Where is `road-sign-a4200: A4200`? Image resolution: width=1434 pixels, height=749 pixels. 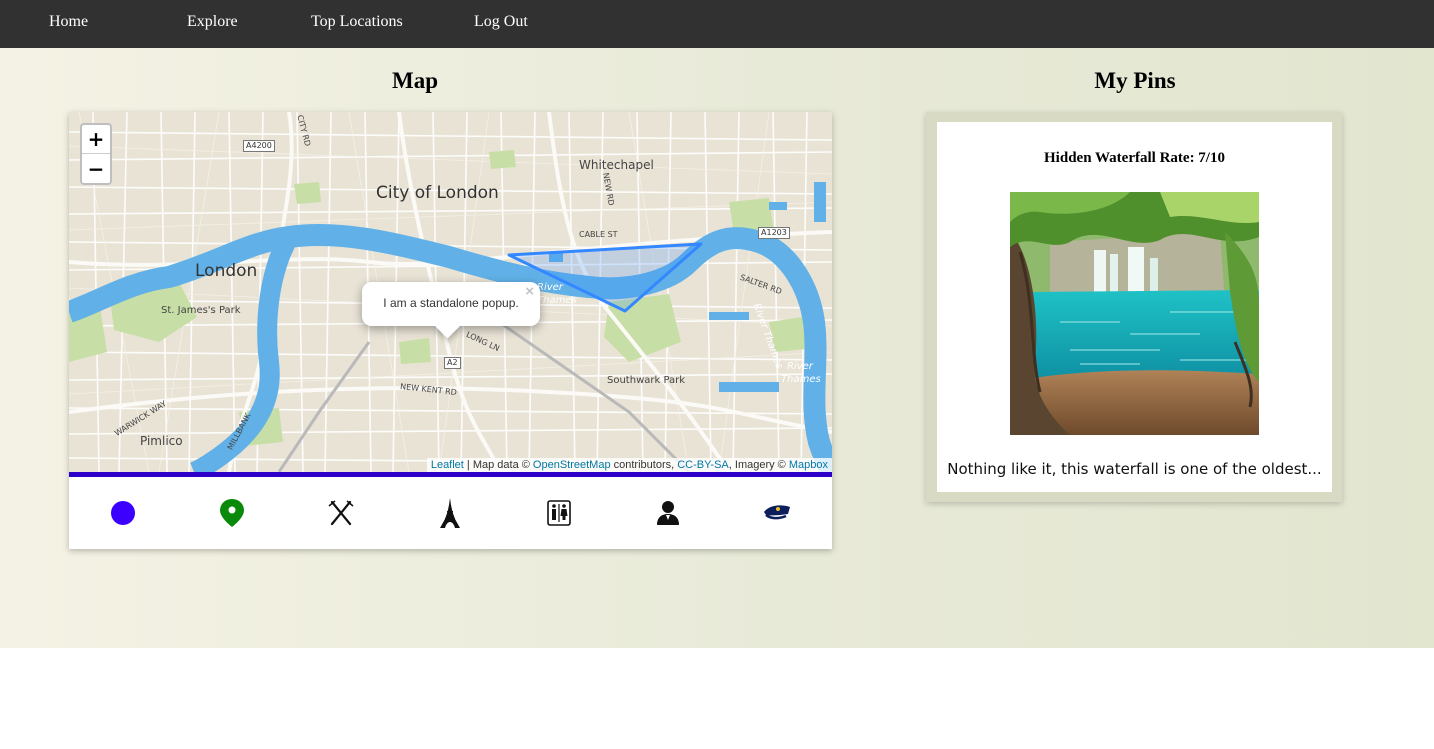 road-sign-a4200: A4200 is located at coordinates (259, 146).